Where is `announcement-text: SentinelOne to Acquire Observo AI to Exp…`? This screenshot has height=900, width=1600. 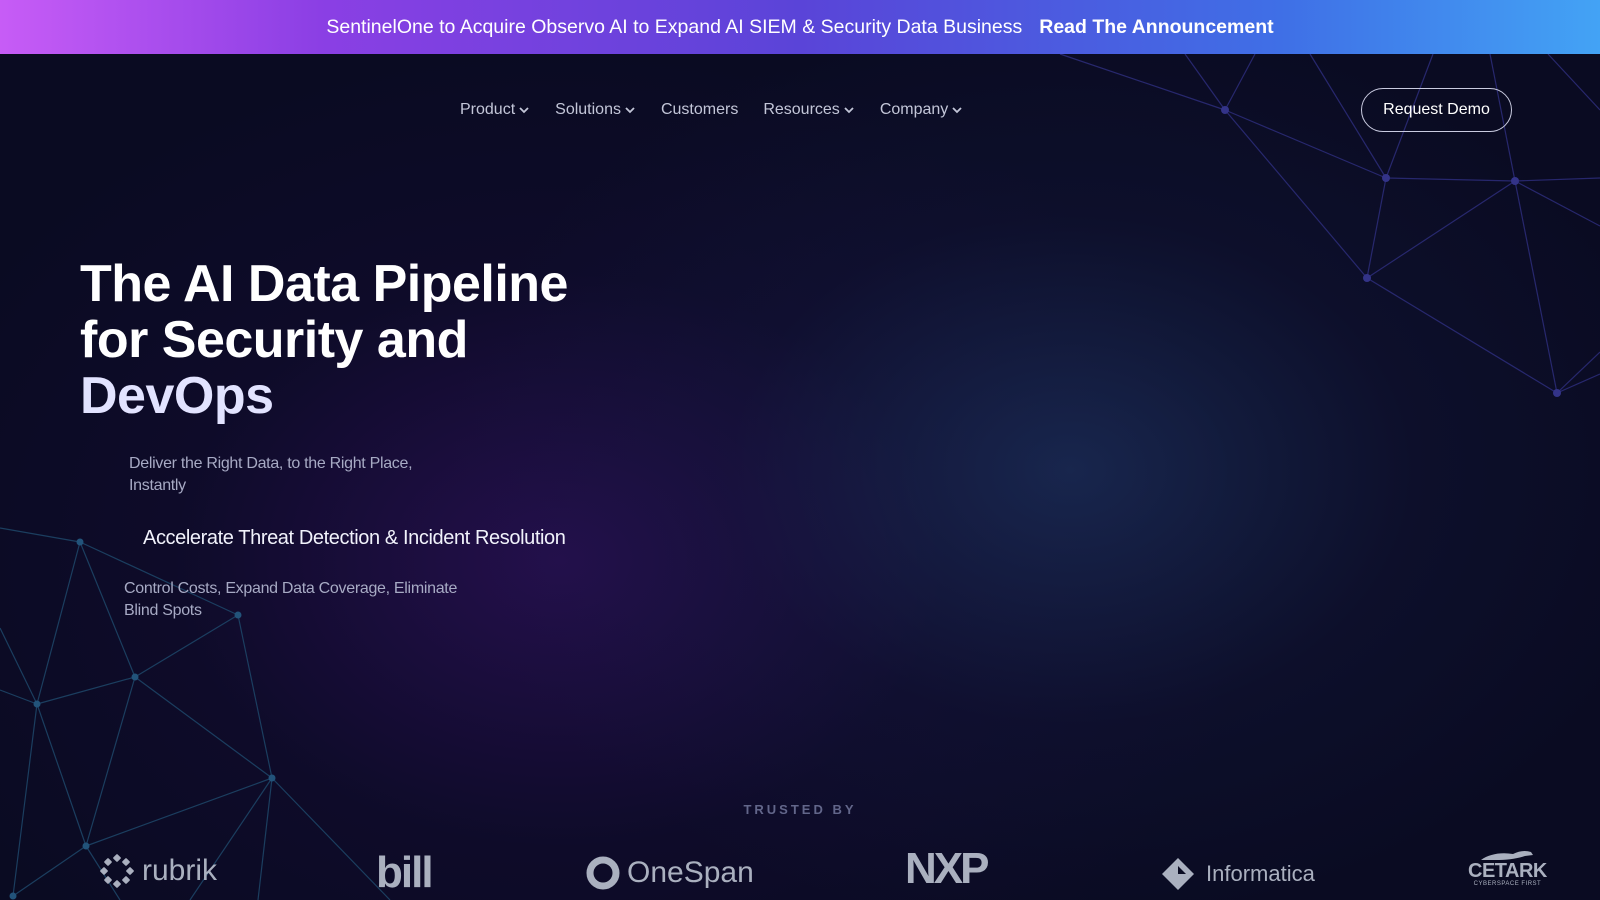 announcement-text: SentinelOne to Acquire Observo AI to Exp… is located at coordinates (674, 26).